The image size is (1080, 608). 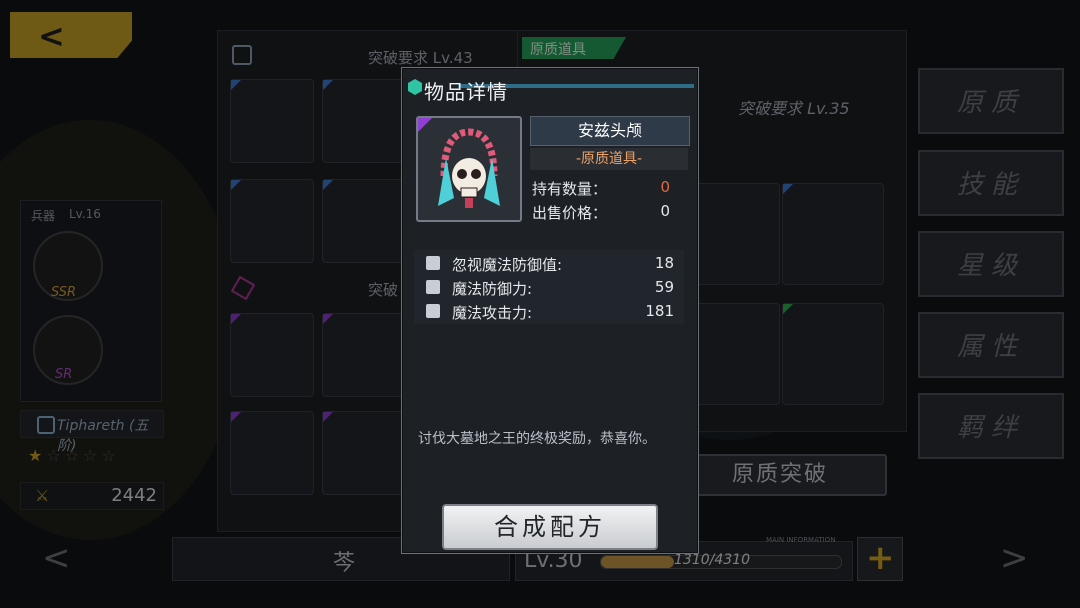 I want to click on cube-icon, so click(x=415, y=87).